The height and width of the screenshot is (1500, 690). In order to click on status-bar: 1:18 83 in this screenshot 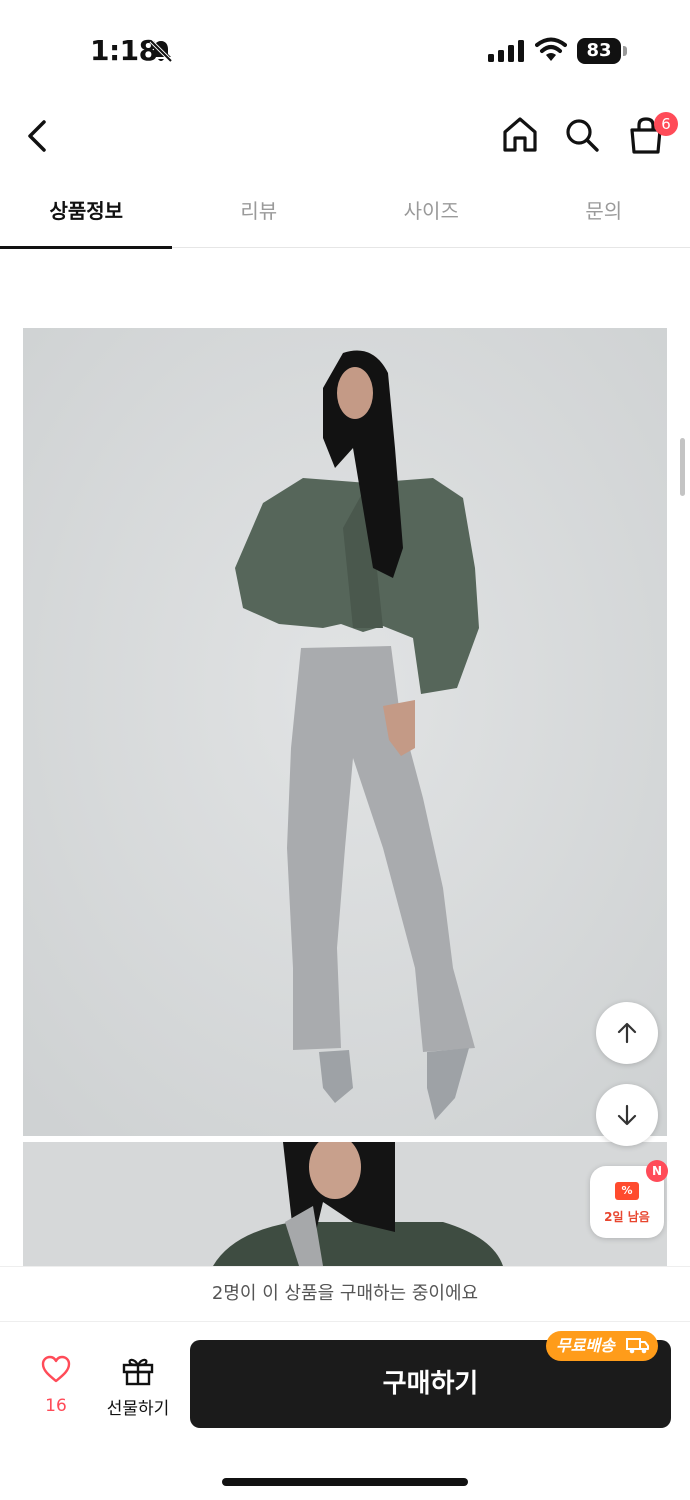, I will do `click(345, 50)`.